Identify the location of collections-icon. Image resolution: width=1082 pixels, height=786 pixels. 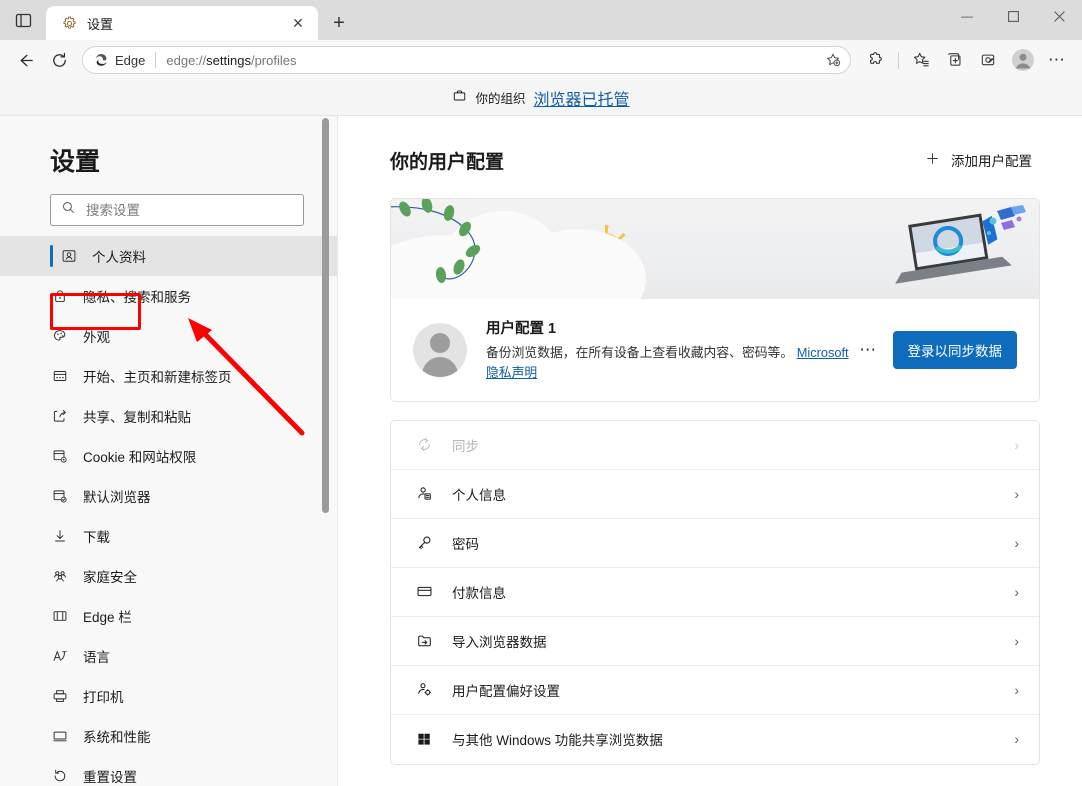
(955, 60).